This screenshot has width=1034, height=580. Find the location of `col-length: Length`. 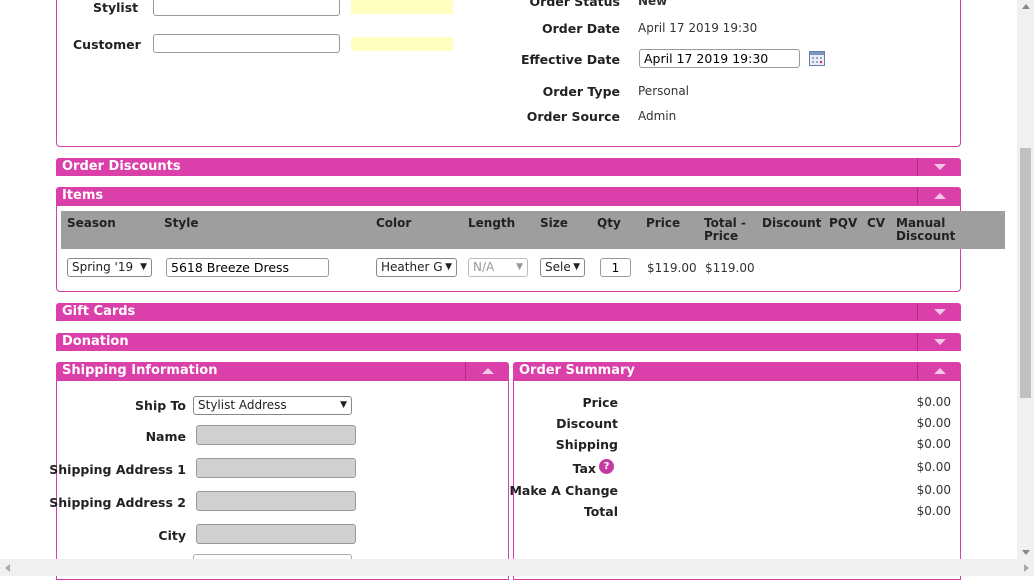

col-length: Length is located at coordinates (492, 223).